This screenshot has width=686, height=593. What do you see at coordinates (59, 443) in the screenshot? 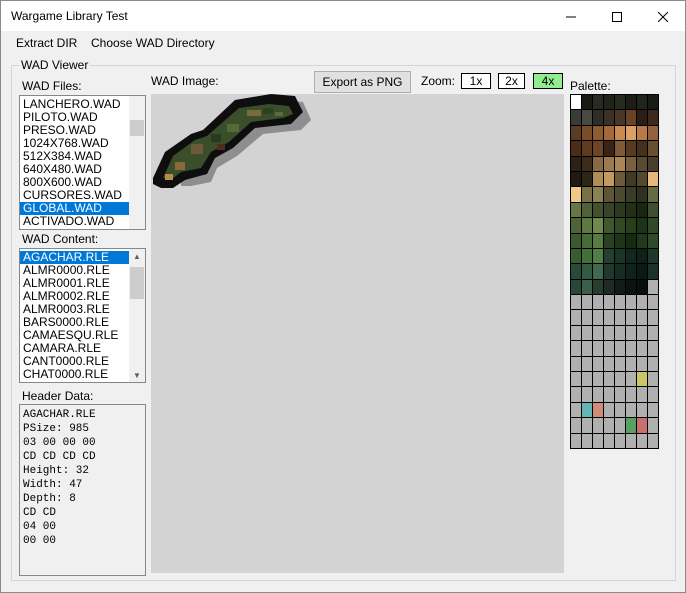
I see `header-data-line: 03 00 00 00` at bounding box center [59, 443].